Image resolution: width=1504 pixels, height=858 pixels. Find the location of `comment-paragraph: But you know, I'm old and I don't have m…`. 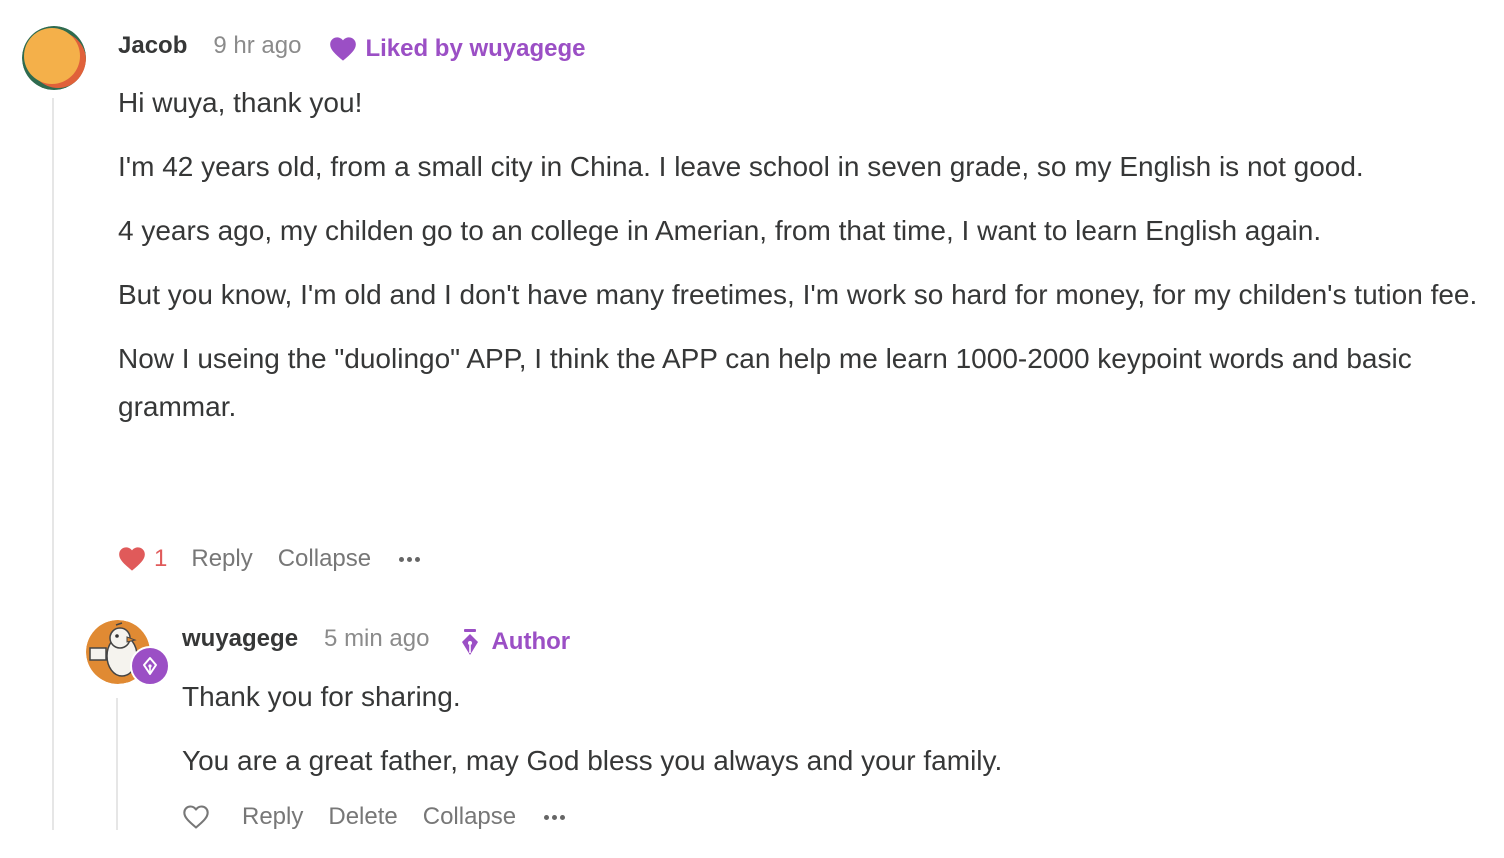

comment-paragraph: But you know, I'm old and I don't have m… is located at coordinates (798, 294).